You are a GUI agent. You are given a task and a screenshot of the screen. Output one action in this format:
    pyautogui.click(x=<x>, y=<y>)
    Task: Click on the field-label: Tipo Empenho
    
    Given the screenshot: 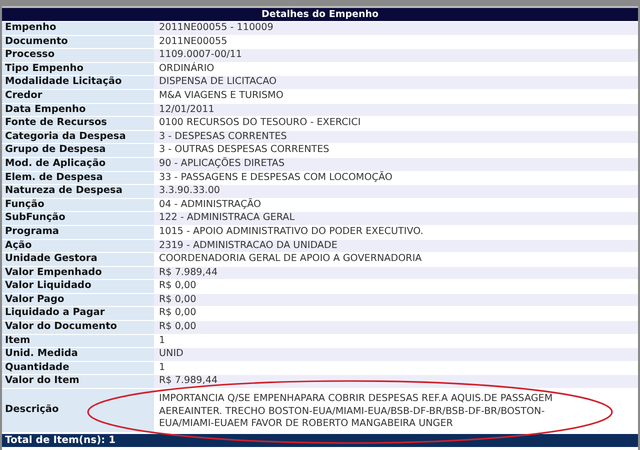 What is the action you would take?
    pyautogui.click(x=78, y=69)
    